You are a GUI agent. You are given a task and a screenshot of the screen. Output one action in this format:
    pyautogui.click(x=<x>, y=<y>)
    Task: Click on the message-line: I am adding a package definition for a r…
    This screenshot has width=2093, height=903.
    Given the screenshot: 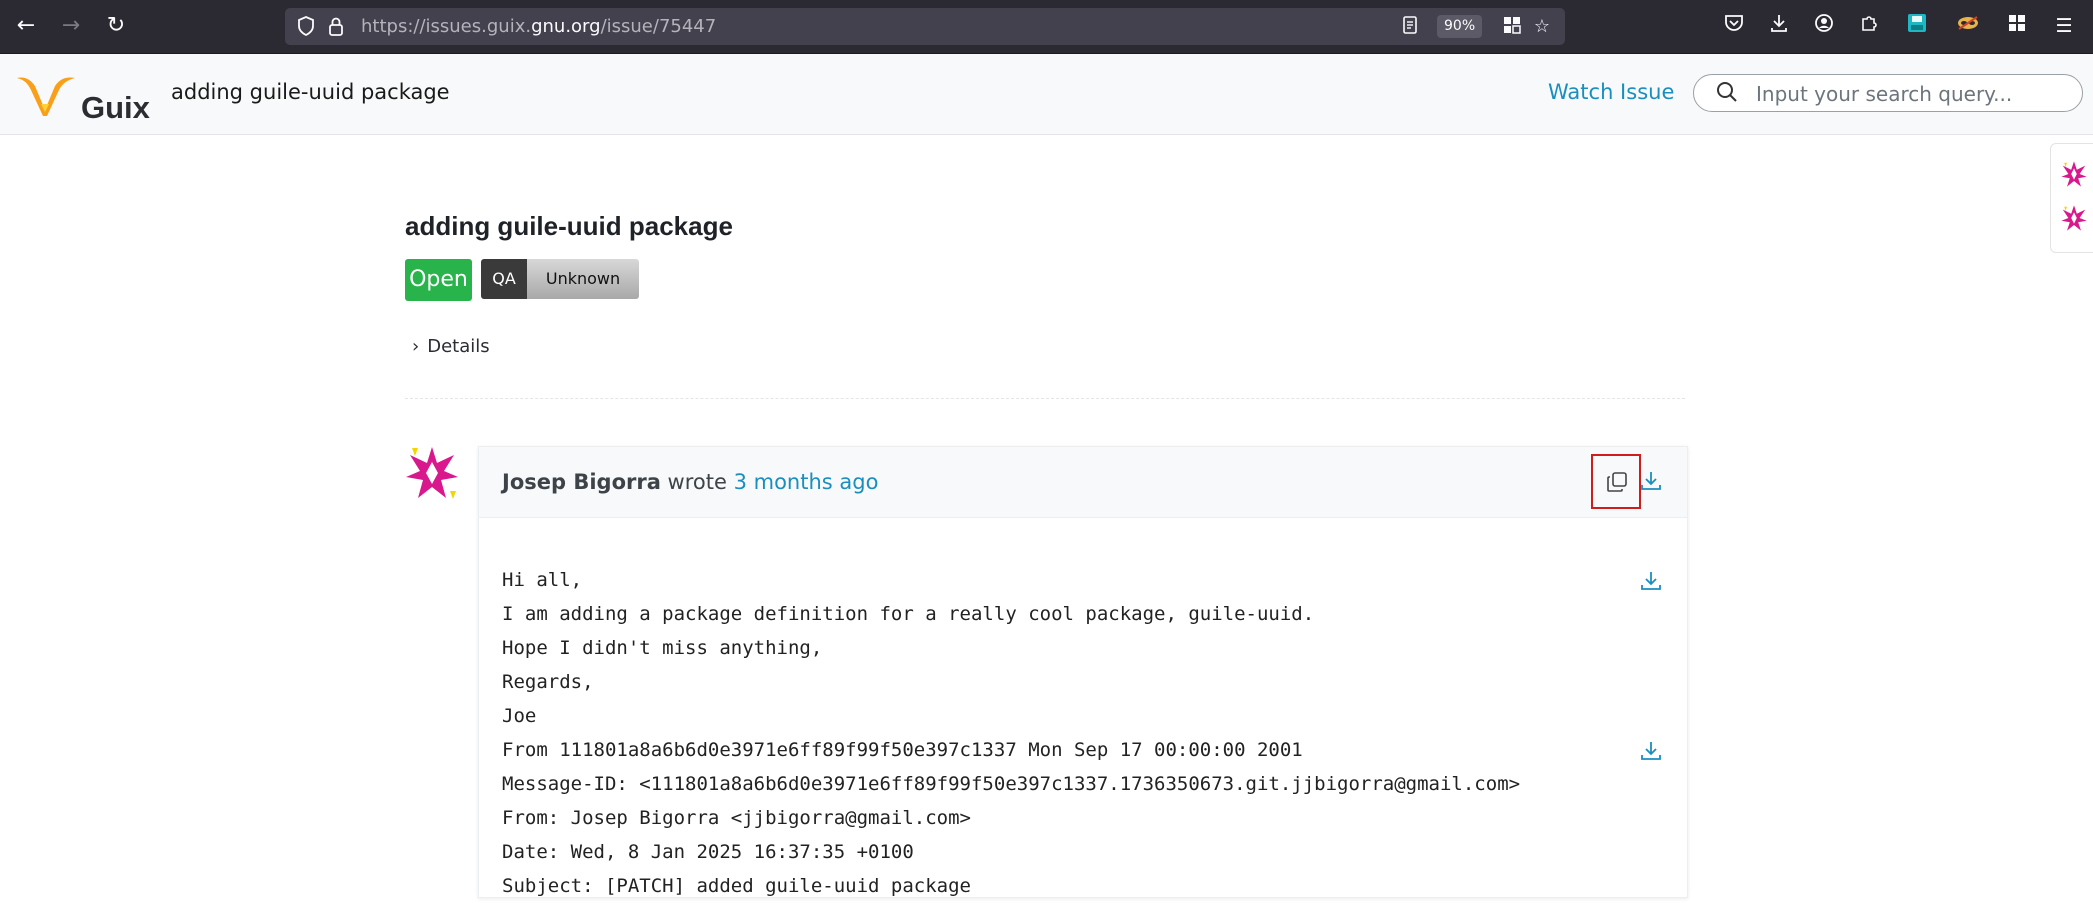 What is the action you would take?
    pyautogui.click(x=908, y=614)
    